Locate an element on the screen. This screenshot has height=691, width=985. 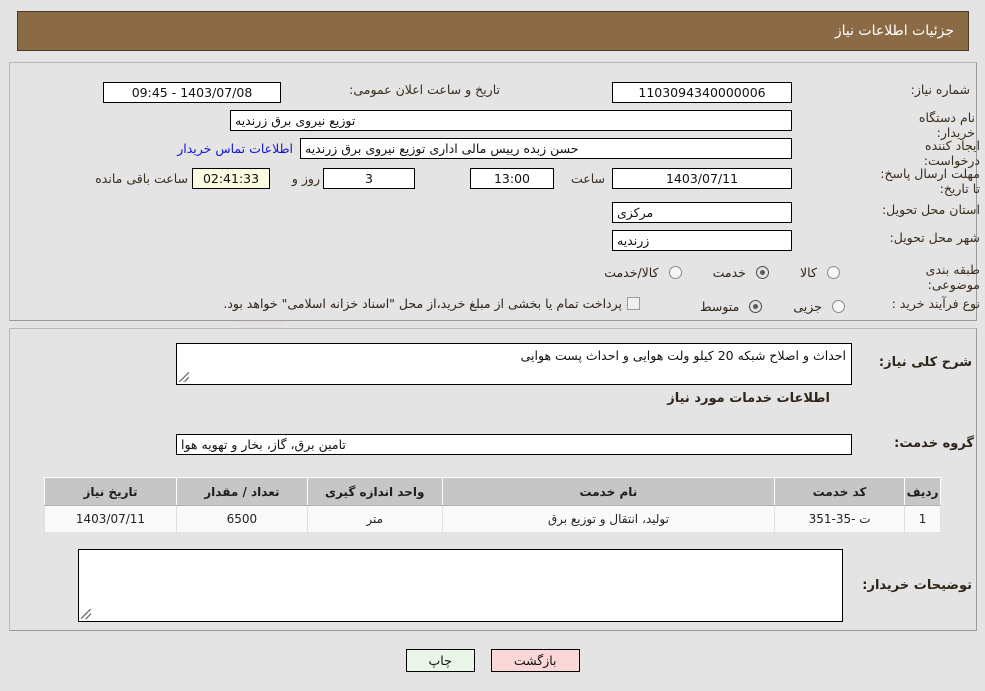
table-header-cell: تعداد / مقدار is located at coordinates (241, 491).